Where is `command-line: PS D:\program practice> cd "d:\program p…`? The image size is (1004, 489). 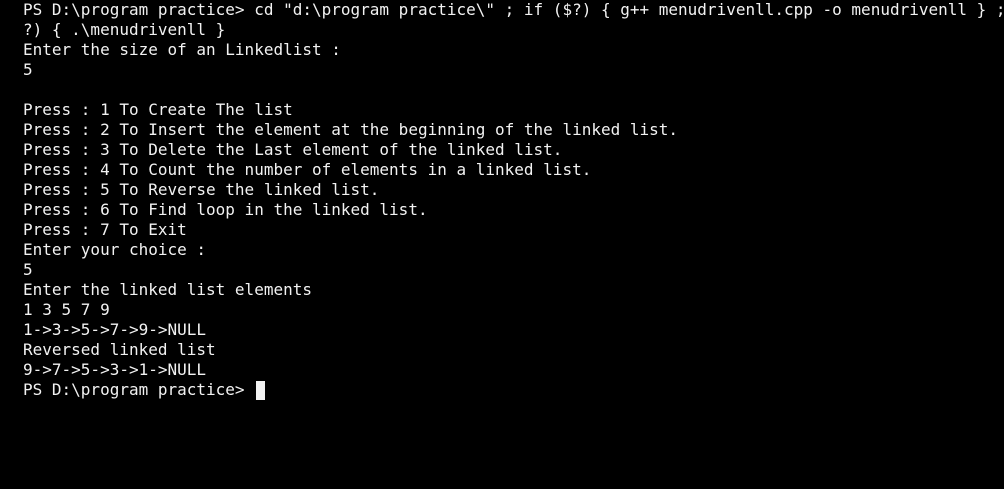 command-line: PS D:\program practice> cd "d:\program p… is located at coordinates (513, 9).